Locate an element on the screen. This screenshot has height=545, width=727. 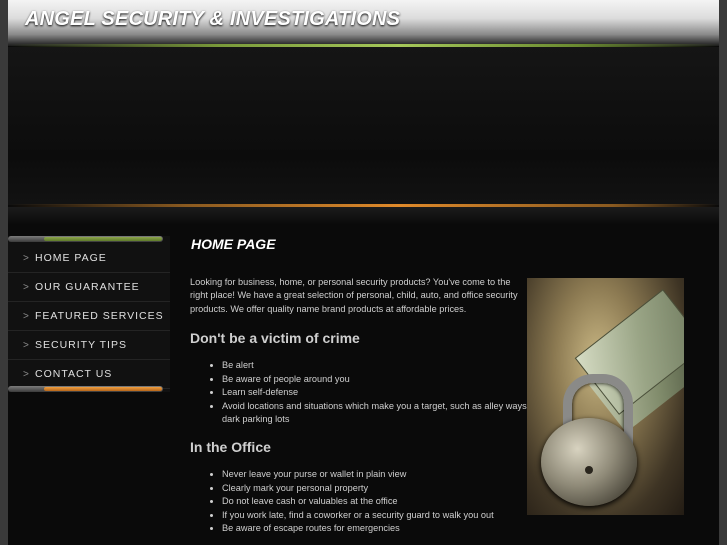
nav-item-label: SECURITY TIPS is located at coordinates (81, 345).